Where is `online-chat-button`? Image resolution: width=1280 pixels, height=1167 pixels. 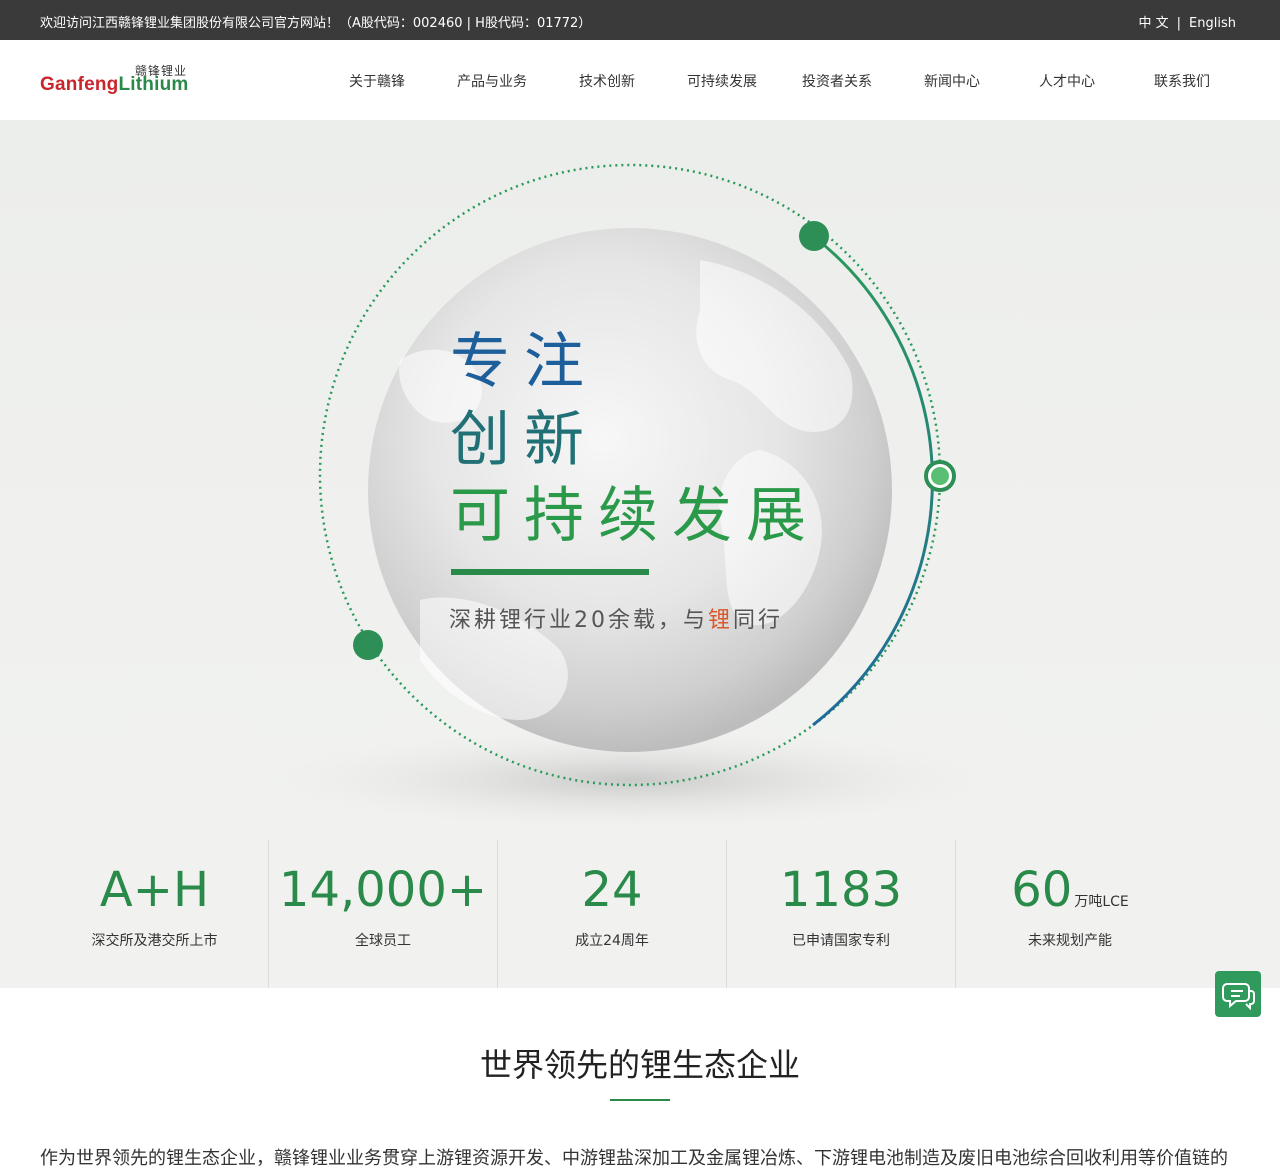
online-chat-button is located at coordinates (1238, 994).